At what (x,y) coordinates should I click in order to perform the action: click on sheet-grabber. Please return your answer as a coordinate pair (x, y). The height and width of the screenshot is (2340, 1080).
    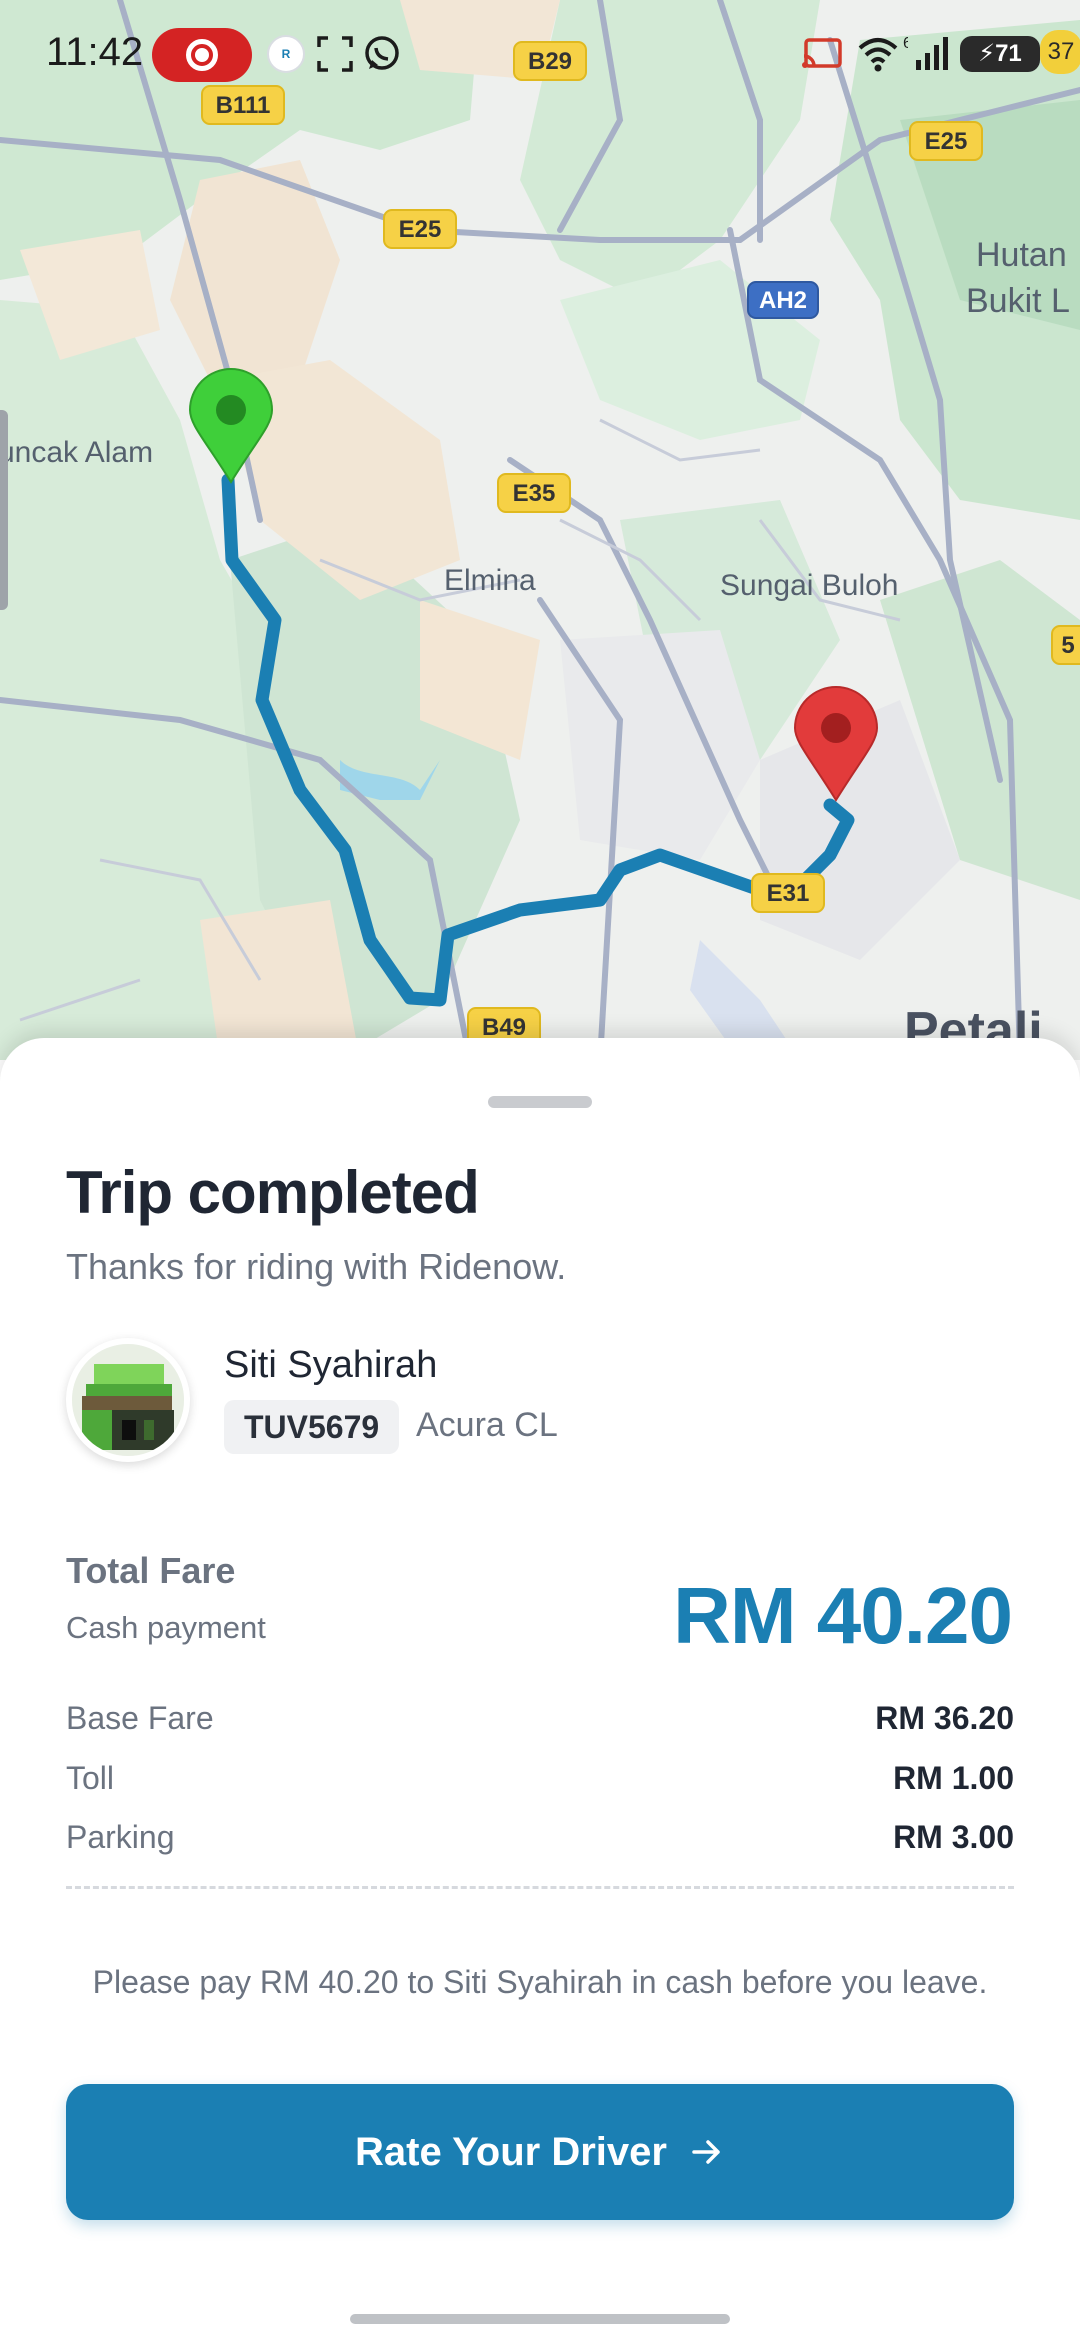
    Looking at the image, I should click on (540, 1102).